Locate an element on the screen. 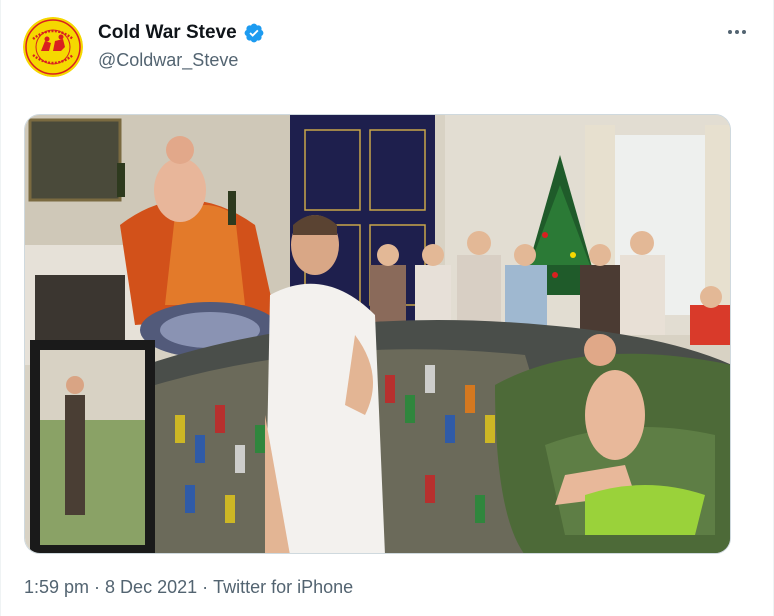 The height and width of the screenshot is (616, 774). verified-badge-icon is located at coordinates (254, 33).